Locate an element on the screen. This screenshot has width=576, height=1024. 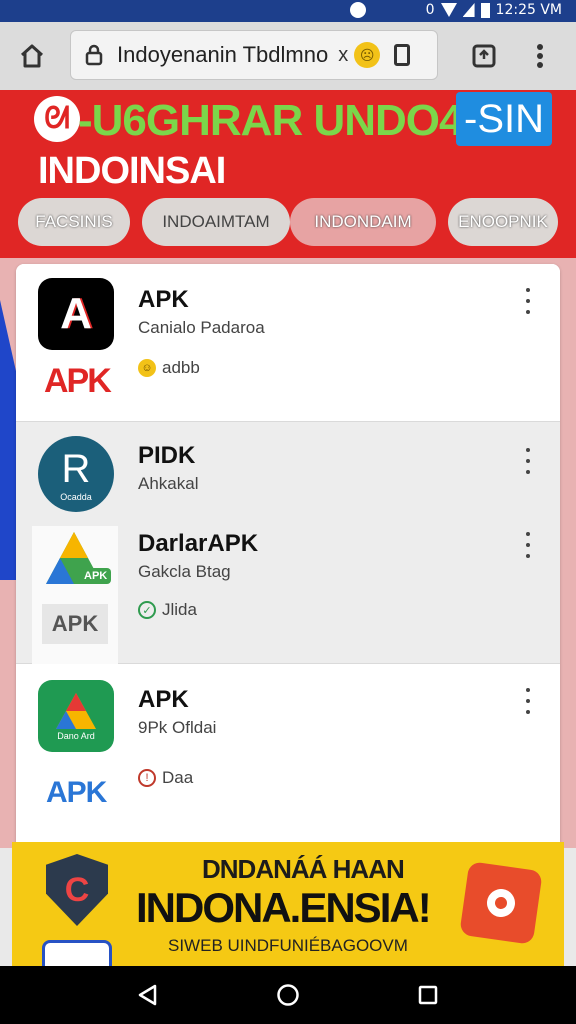
category-chip: ENOOPNIK is located at coordinates (503, 222).